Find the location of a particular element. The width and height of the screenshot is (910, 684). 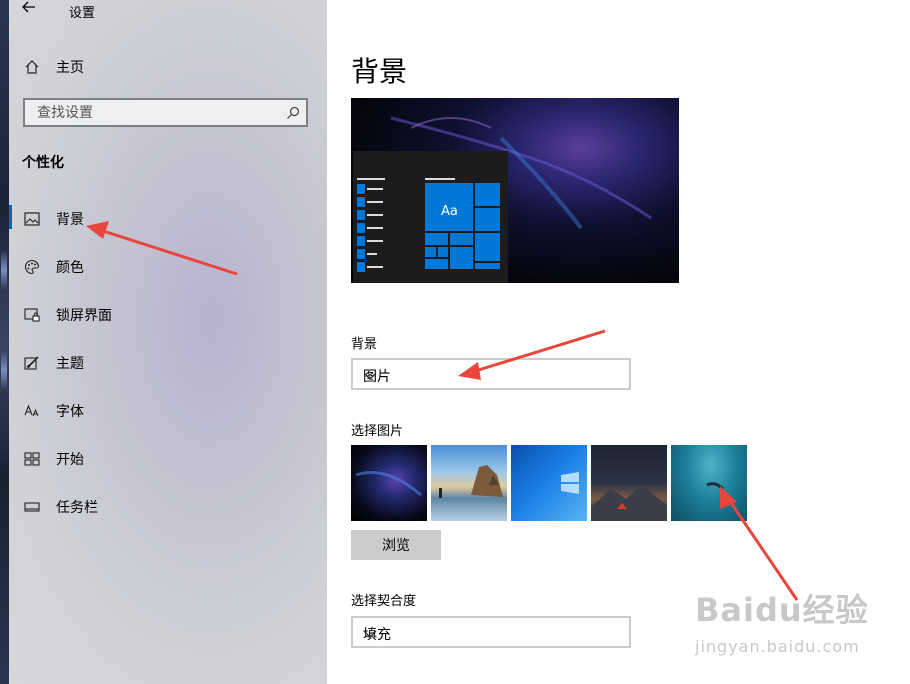

watermark-url: jingyan.baidu.com is located at coordinates (777, 646).